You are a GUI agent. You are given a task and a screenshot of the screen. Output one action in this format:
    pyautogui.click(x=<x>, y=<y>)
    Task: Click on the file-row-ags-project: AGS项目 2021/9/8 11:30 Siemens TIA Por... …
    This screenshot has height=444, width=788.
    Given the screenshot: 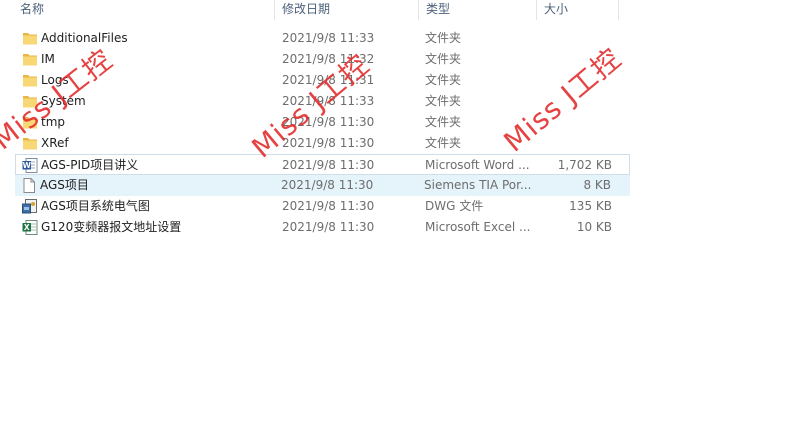 What is the action you would take?
    pyautogui.click(x=322, y=185)
    